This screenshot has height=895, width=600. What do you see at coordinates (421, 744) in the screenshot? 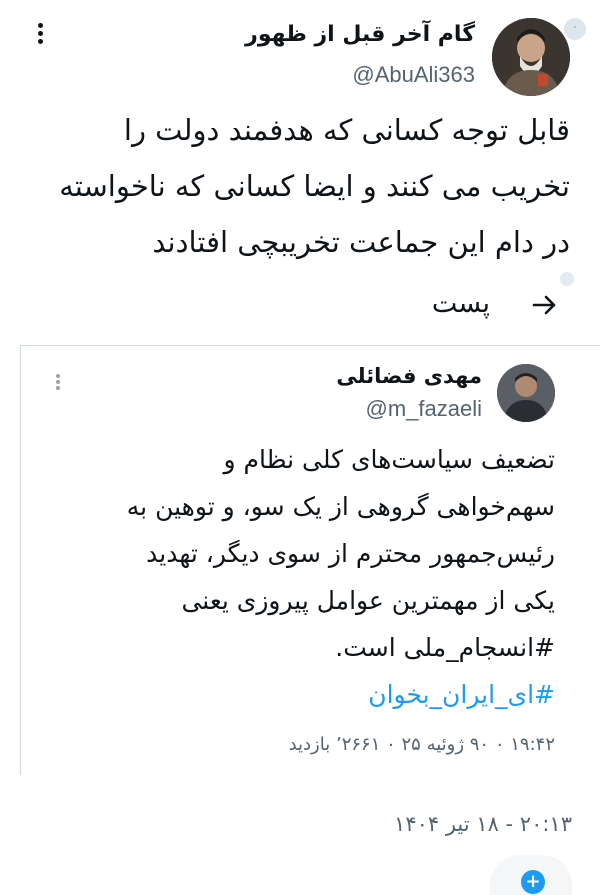
I see `quote-meta: ۱۹:۴۲ ۰ ۹۰ ژوئیه ۲۵ ۰ ۲۶۶۱’ بازدید` at bounding box center [421, 744].